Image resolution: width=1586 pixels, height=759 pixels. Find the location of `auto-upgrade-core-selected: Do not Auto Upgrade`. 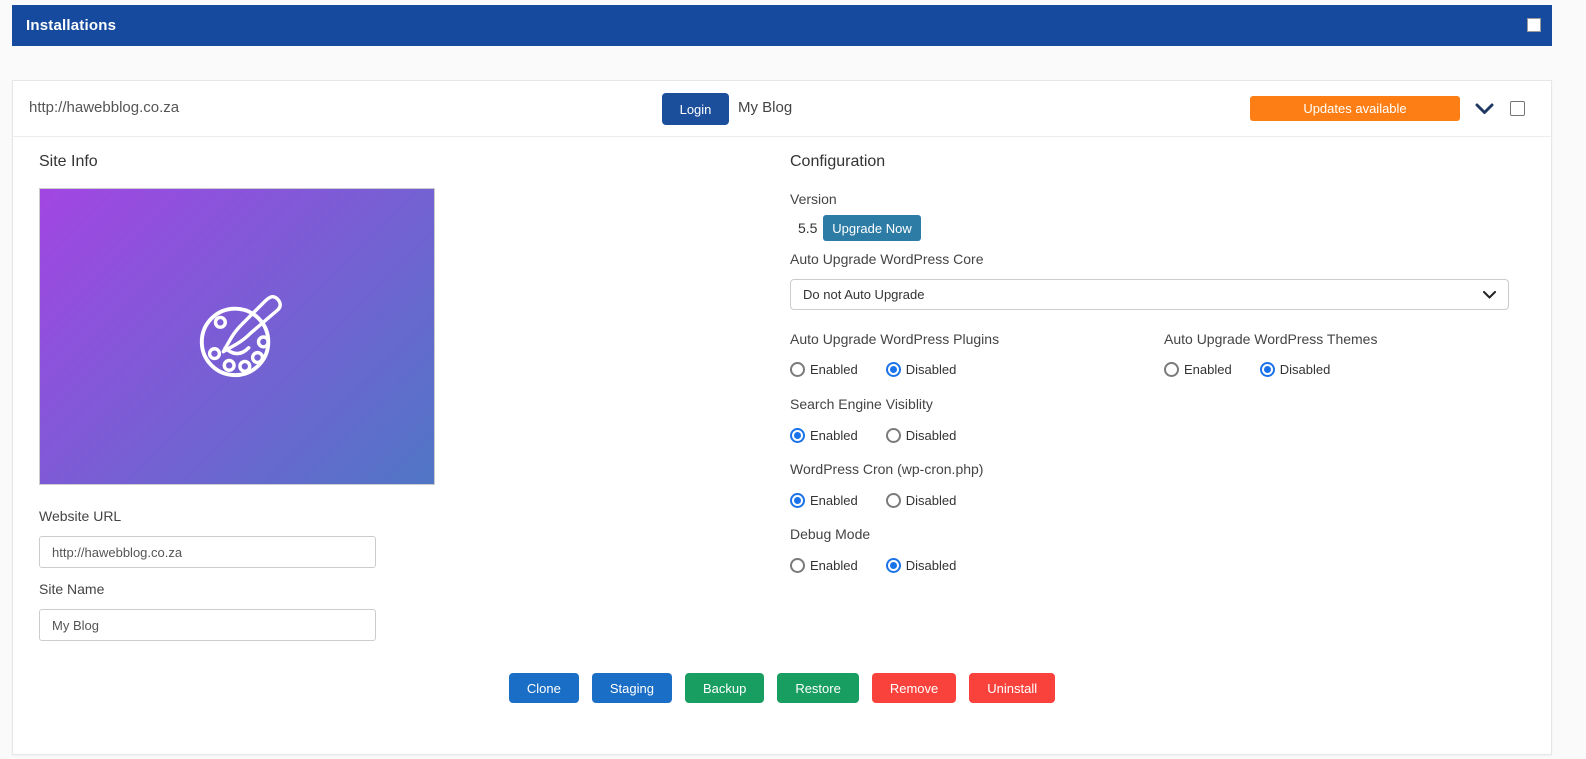

auto-upgrade-core-selected: Do not Auto Upgrade is located at coordinates (864, 294).